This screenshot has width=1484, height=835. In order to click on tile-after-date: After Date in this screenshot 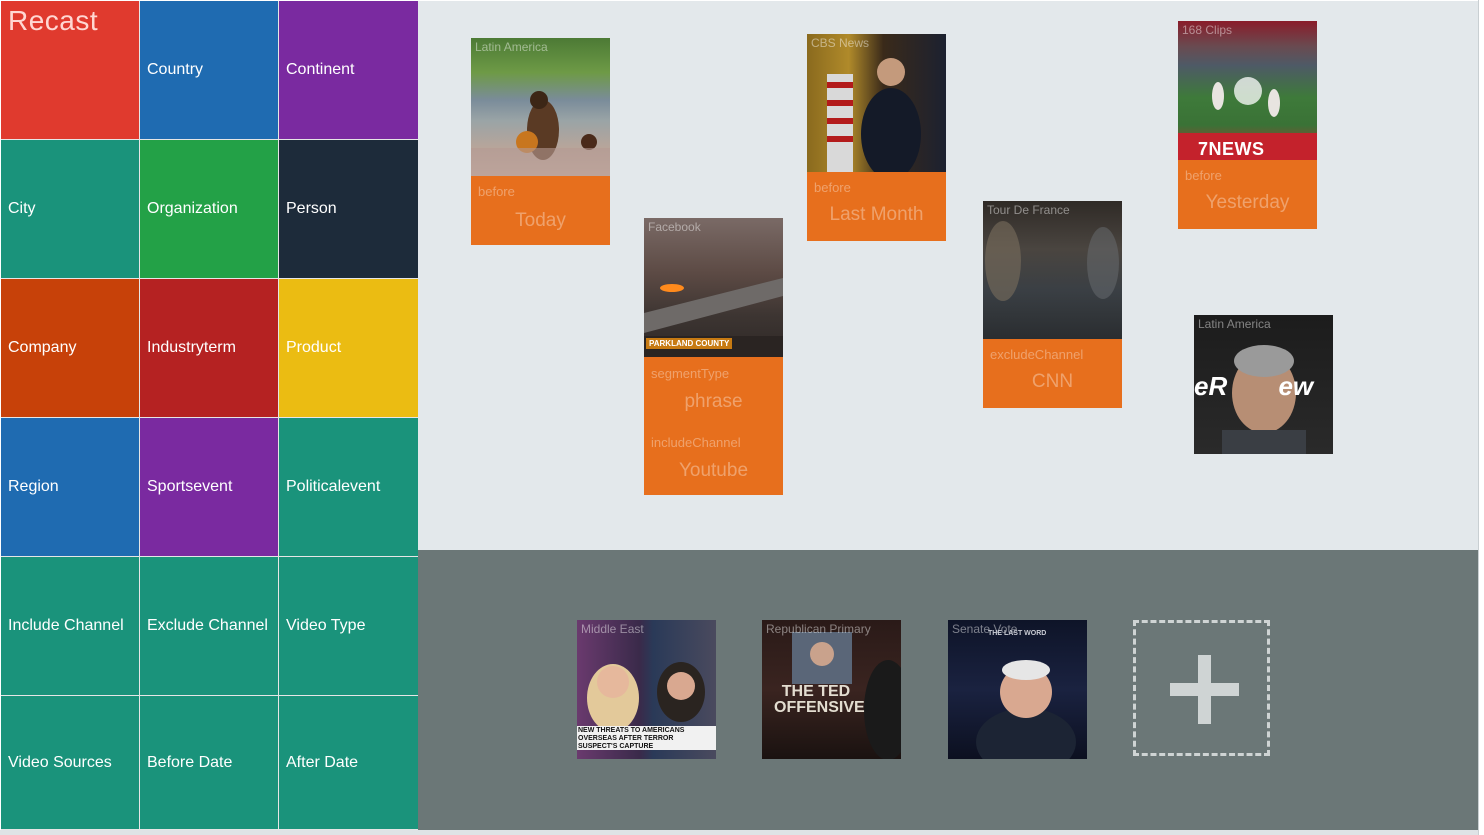, I will do `click(348, 762)`.